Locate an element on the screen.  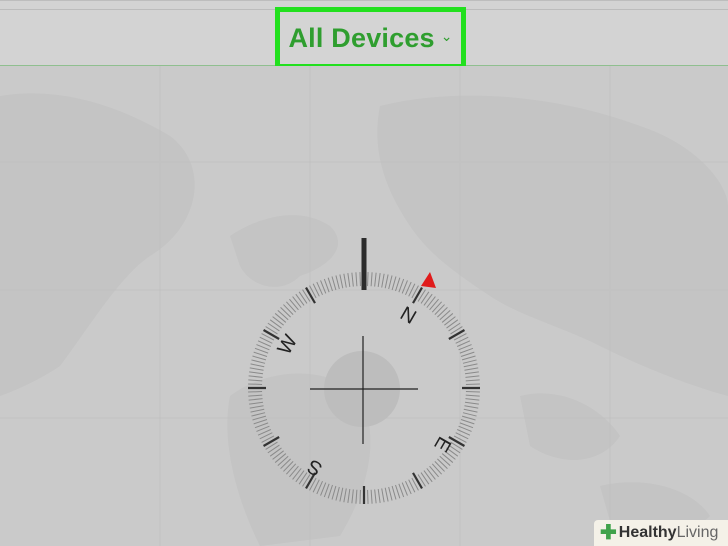
compass-north-label: N is located at coordinates (408, 316).